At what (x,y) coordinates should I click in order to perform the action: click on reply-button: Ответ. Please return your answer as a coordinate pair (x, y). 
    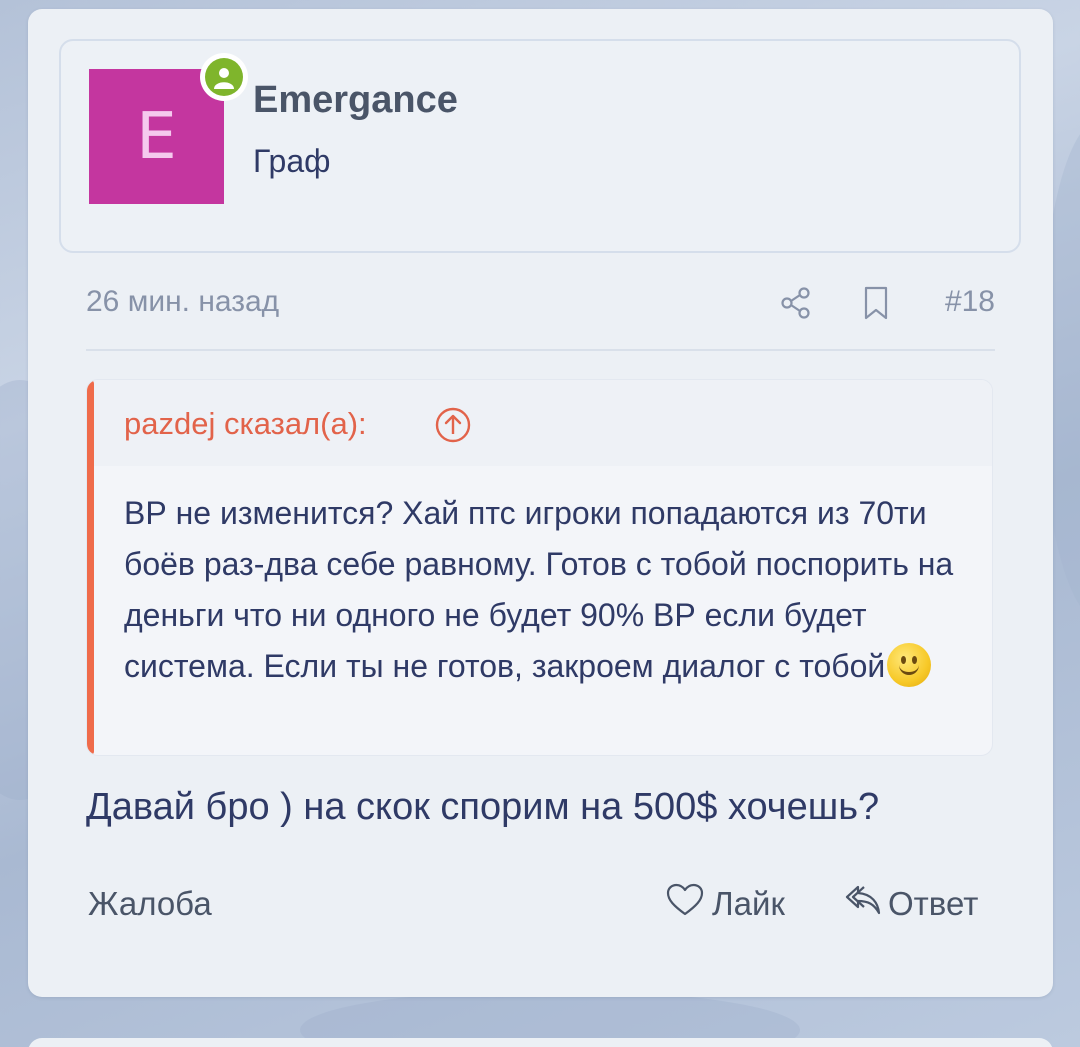
    Looking at the image, I should click on (911, 904).